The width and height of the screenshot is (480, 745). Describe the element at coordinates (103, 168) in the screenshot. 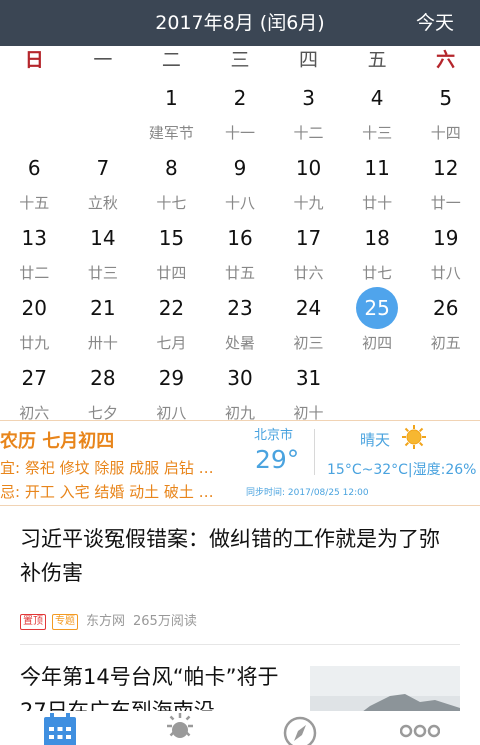

I see `day-number: 7` at that location.